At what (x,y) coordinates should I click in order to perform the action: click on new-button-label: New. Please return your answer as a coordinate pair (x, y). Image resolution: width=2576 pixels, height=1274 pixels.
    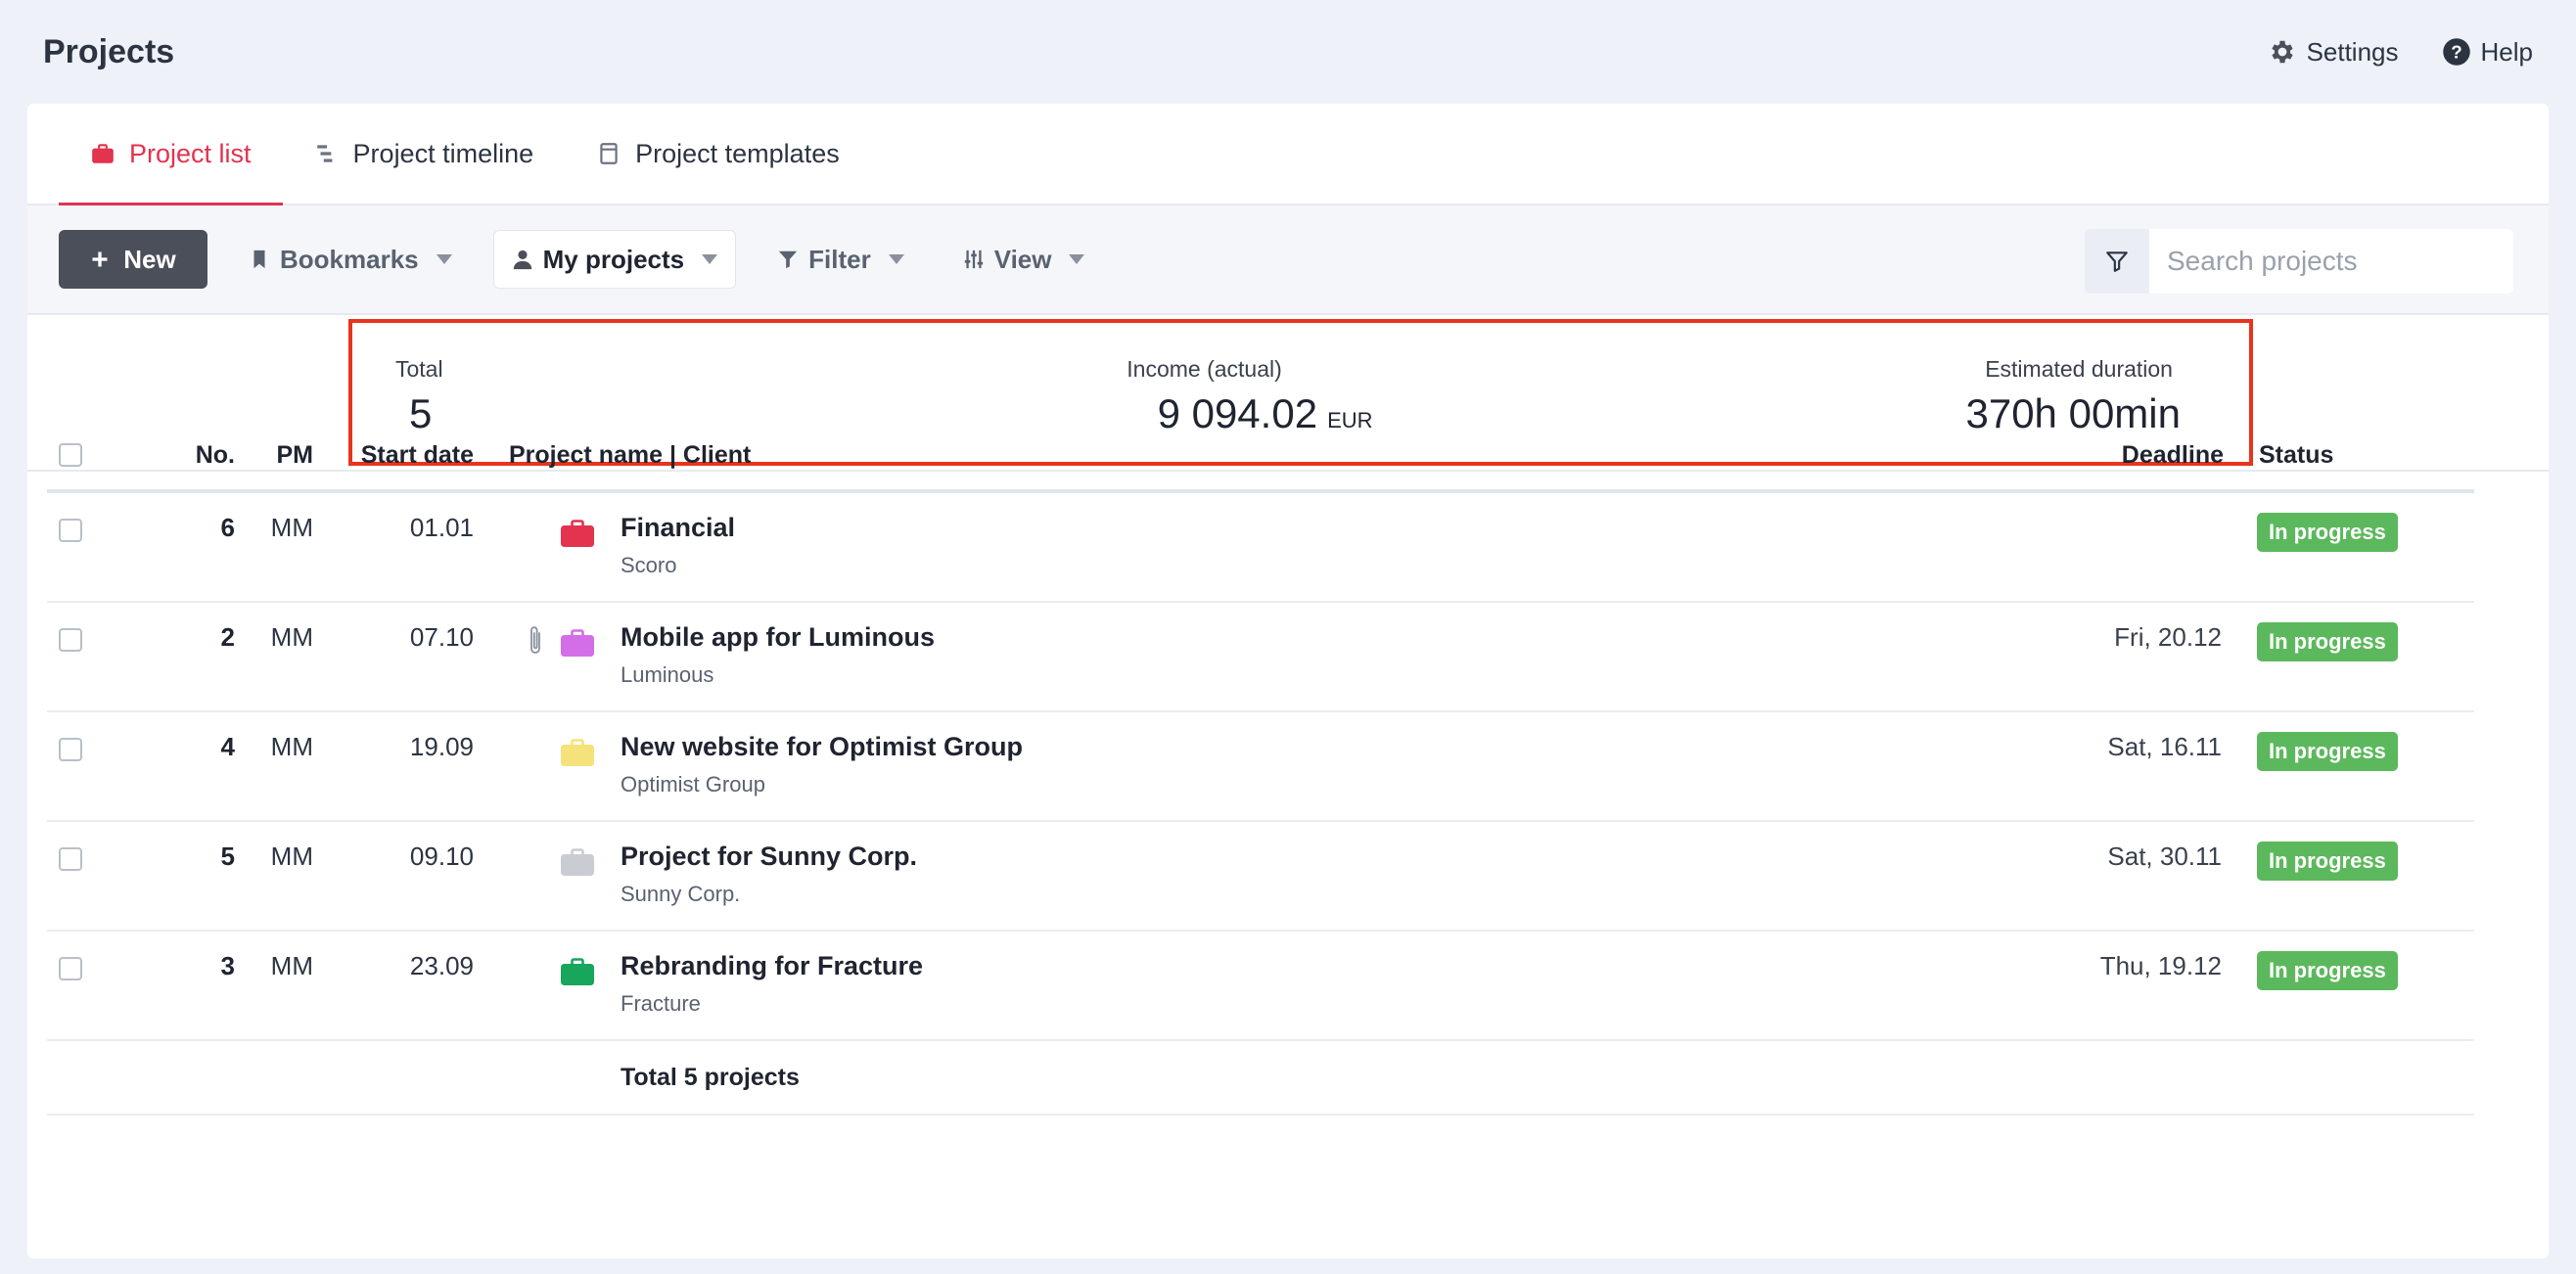
    Looking at the image, I should click on (150, 259).